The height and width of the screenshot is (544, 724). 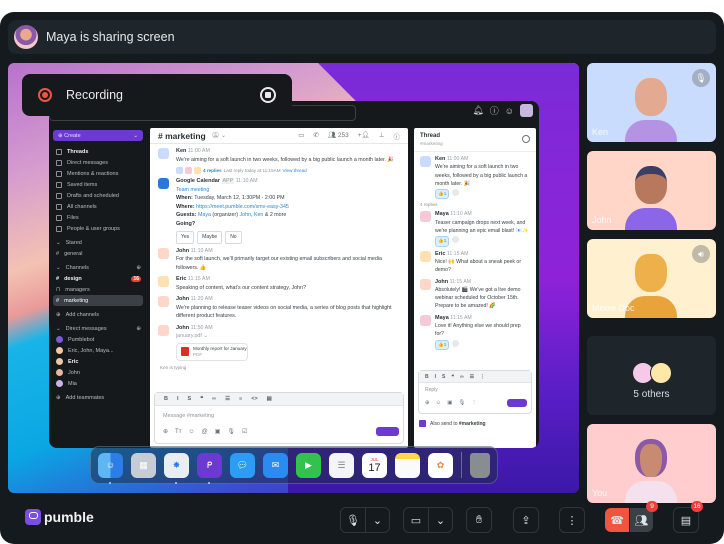 I want to click on status-icon: ☺, so click(x=509, y=111).